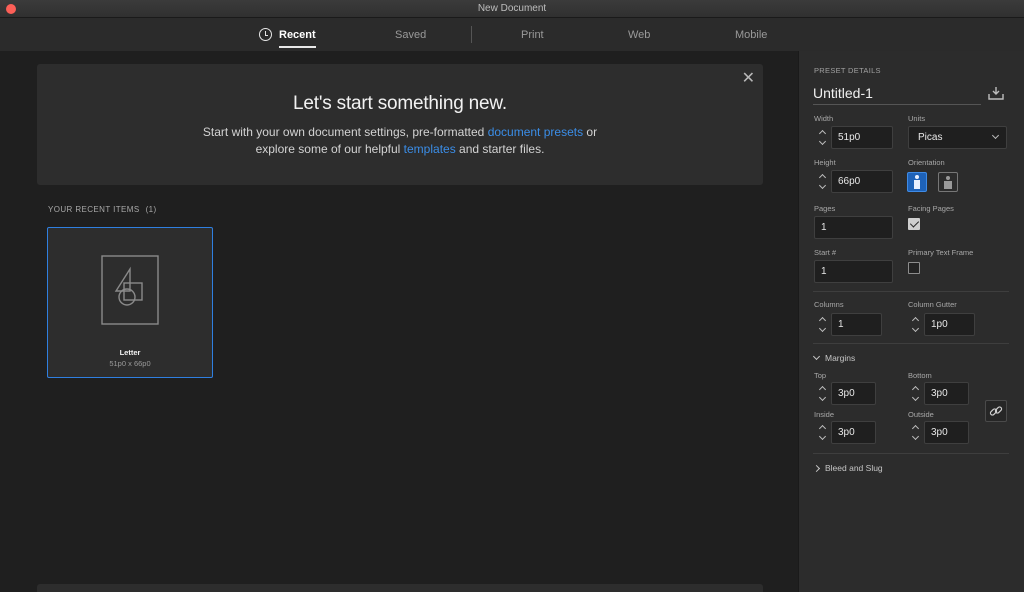 This screenshot has width=1024, height=592. I want to click on window-close-button, so click(11, 9).